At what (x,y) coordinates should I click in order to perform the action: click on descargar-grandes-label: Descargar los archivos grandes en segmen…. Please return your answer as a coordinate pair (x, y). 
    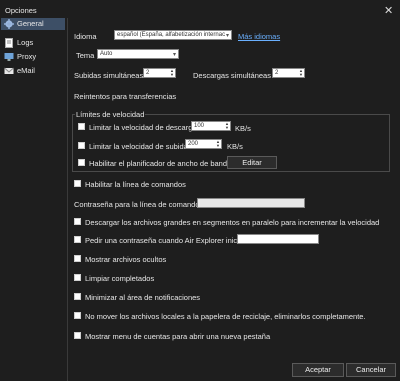
    Looking at the image, I should click on (232, 222).